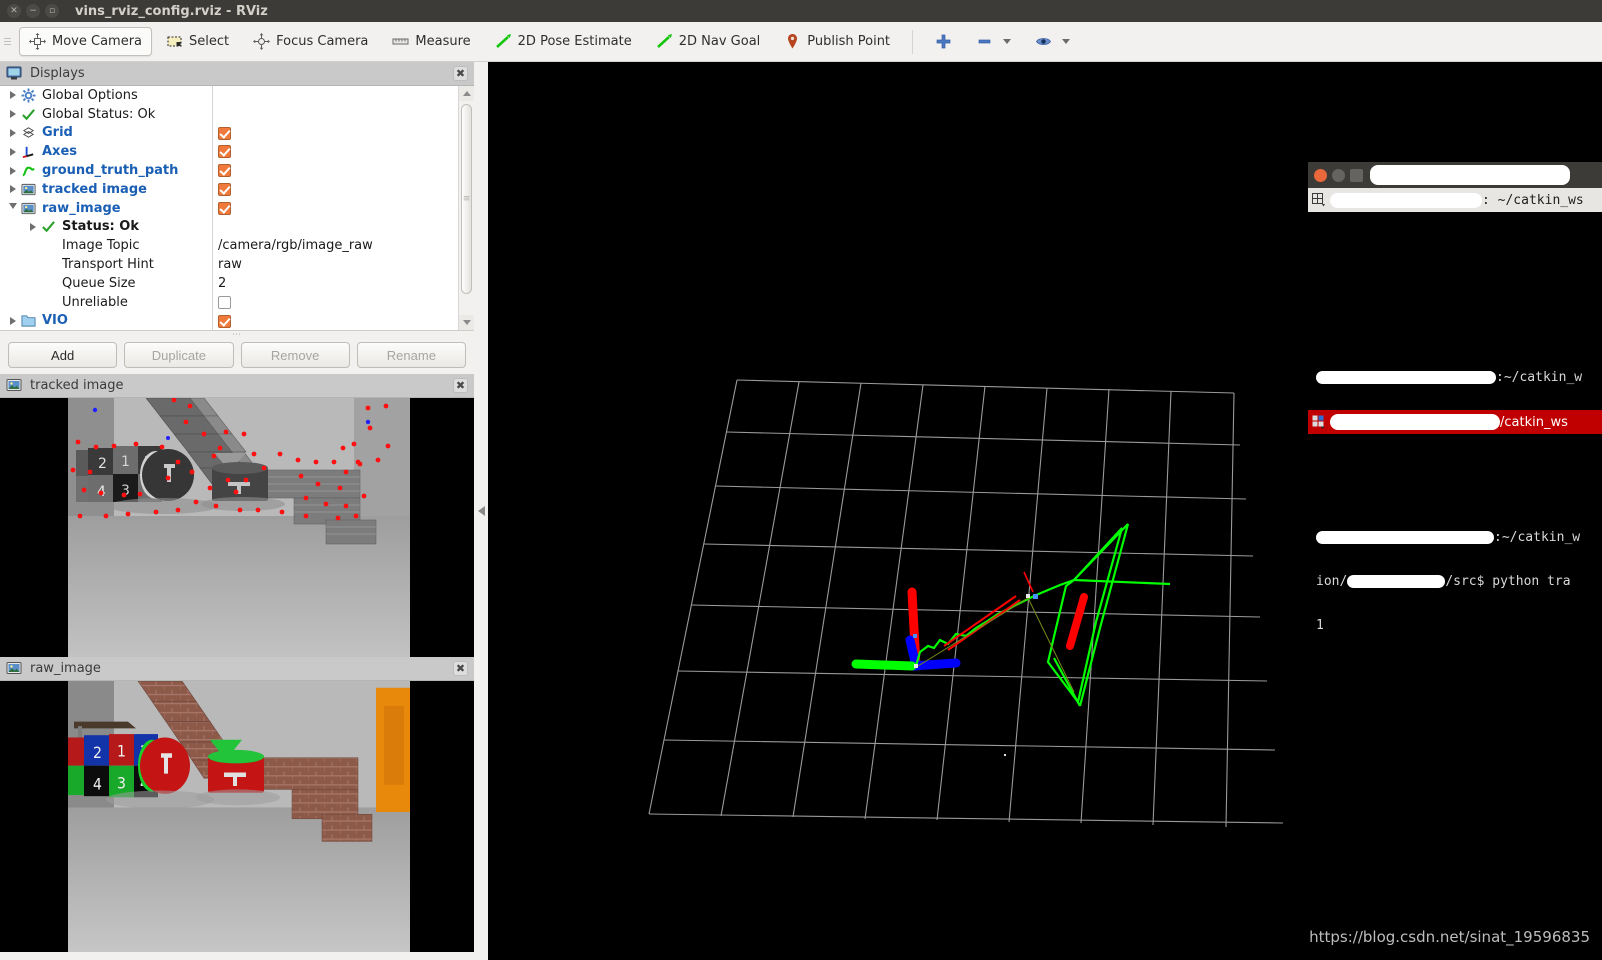 The image size is (1602, 960). What do you see at coordinates (574, 41) in the screenshot?
I see `tool-2d-pose-estimate-label: 2D Pose Estimate` at bounding box center [574, 41].